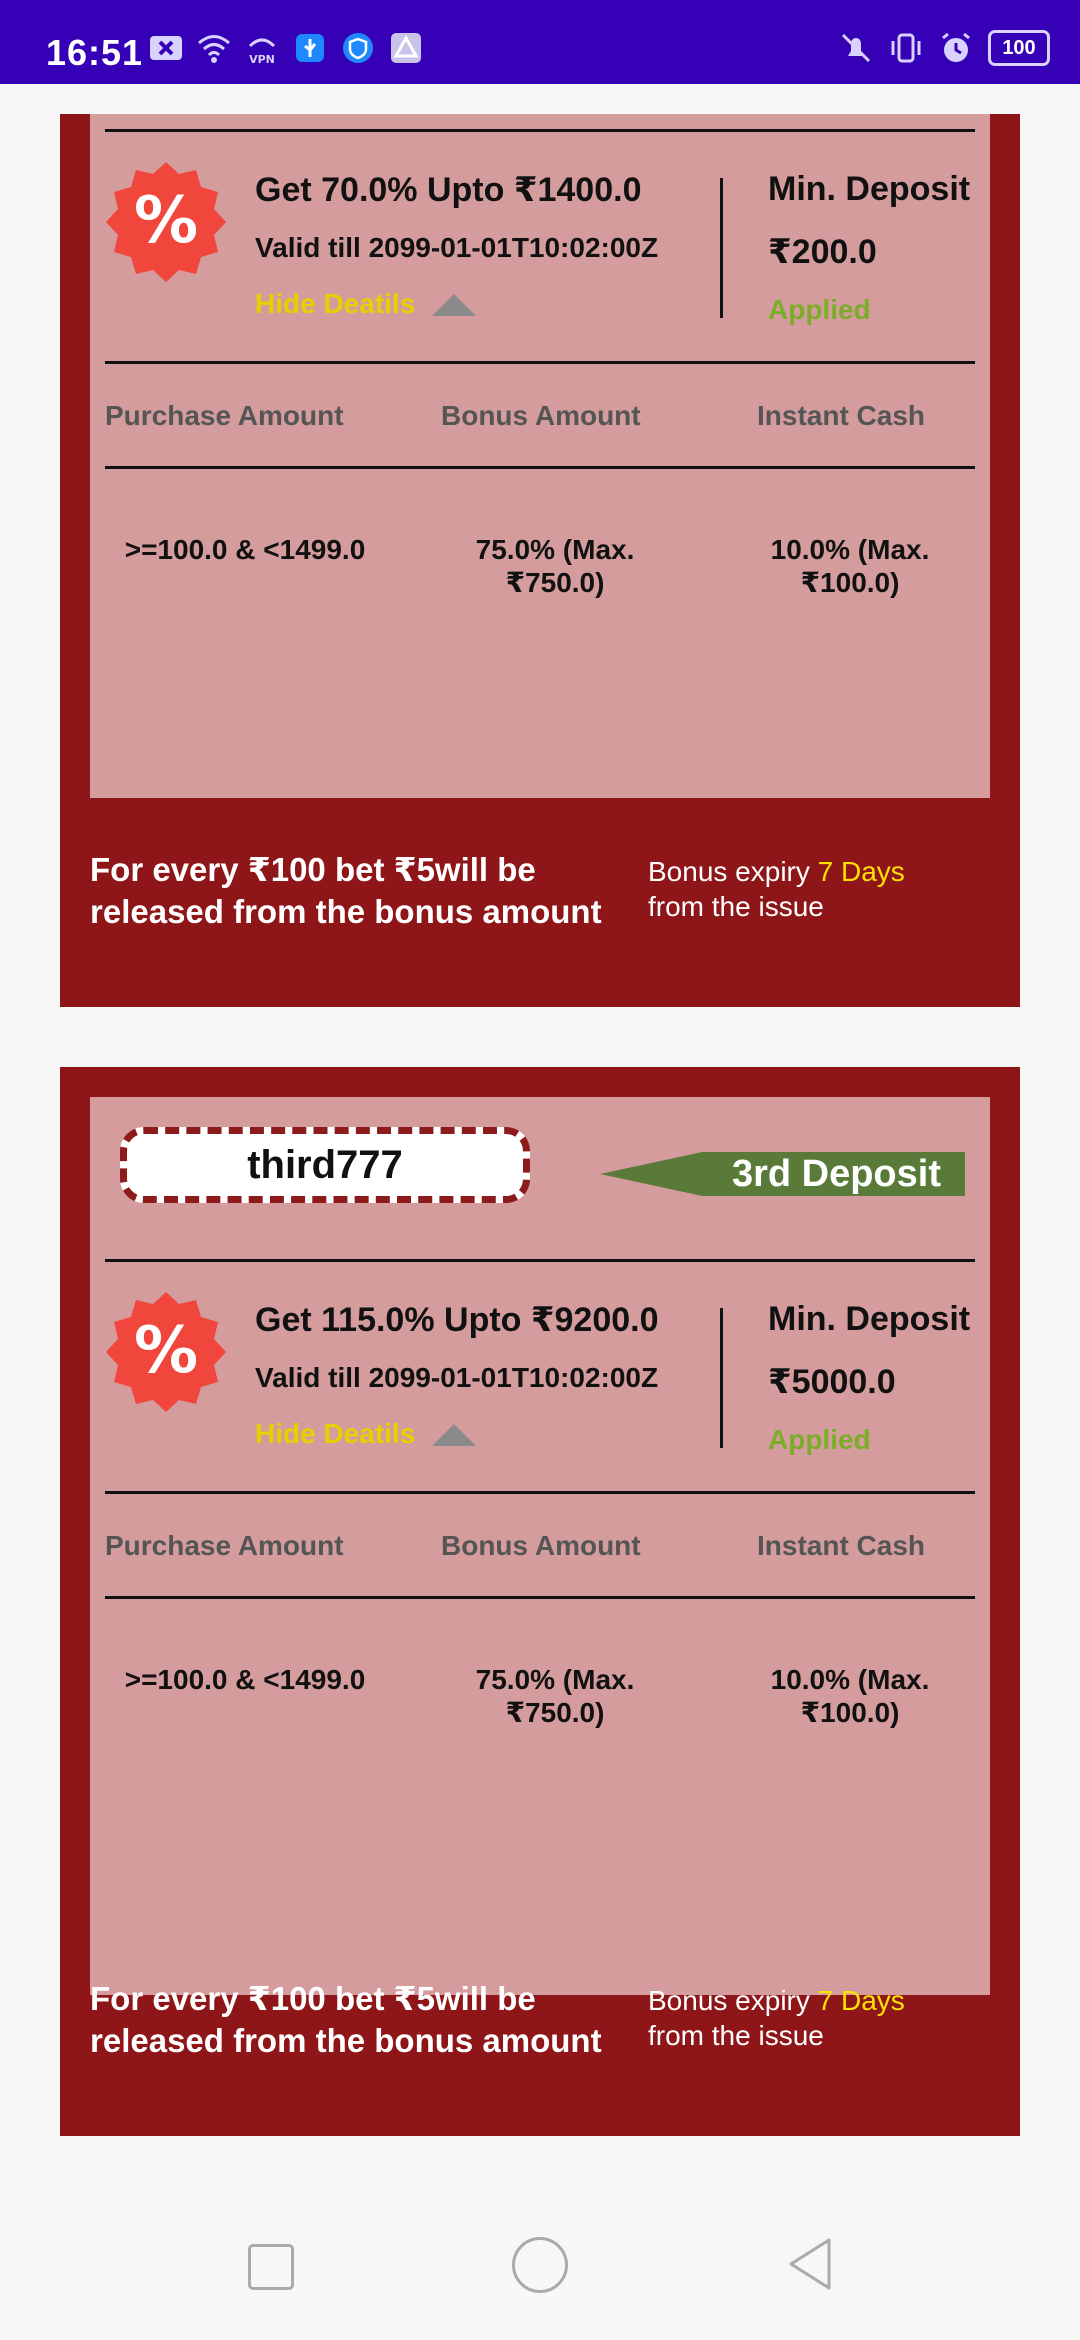  Describe the element at coordinates (822, 252) in the screenshot. I see `min-deposit-value: ₹200.0` at that location.